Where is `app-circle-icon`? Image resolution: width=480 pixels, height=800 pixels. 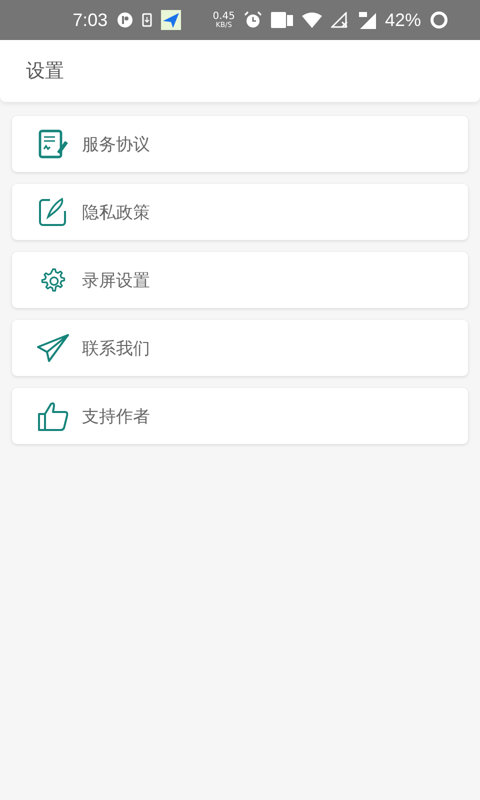 app-circle-icon is located at coordinates (124, 20).